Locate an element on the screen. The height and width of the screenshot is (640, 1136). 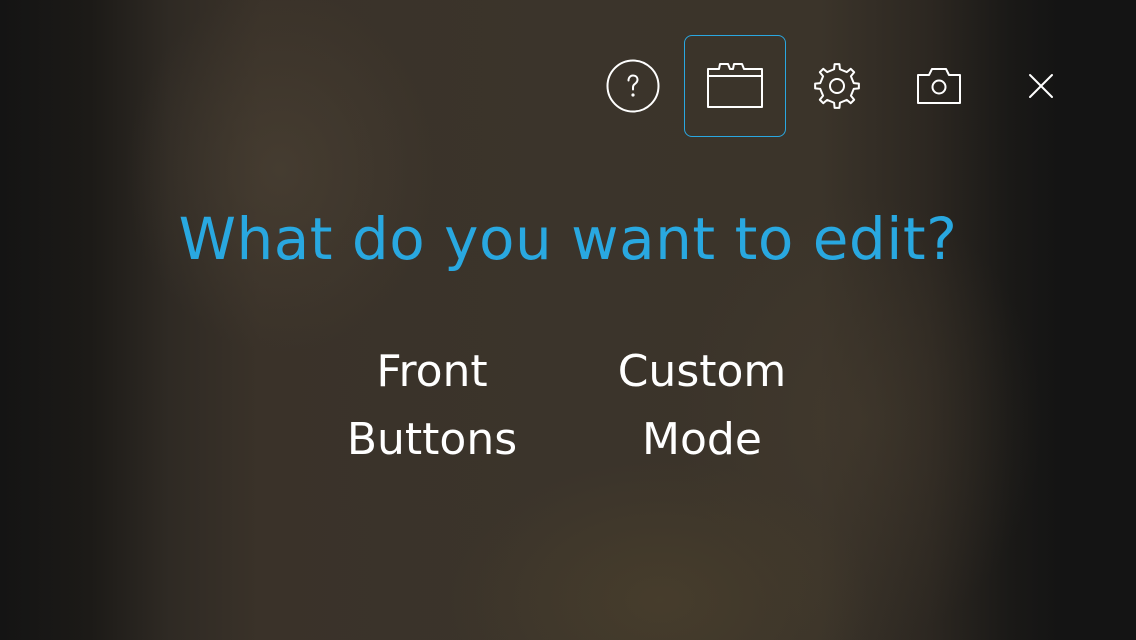
folder-icon is located at coordinates (735, 86).